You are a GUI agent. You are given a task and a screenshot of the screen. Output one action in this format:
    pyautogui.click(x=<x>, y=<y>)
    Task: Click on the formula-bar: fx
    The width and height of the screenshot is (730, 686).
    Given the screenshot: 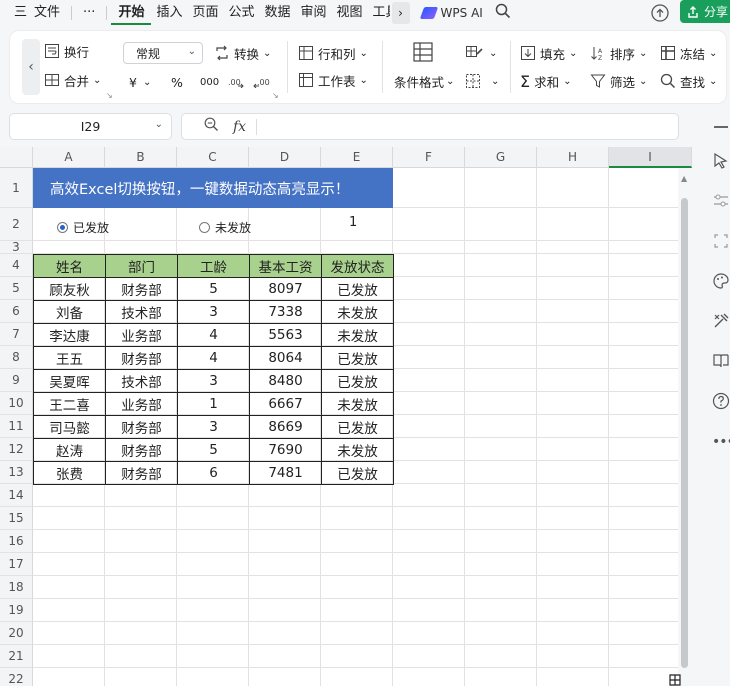 What is the action you would take?
    pyautogui.click(x=430, y=126)
    